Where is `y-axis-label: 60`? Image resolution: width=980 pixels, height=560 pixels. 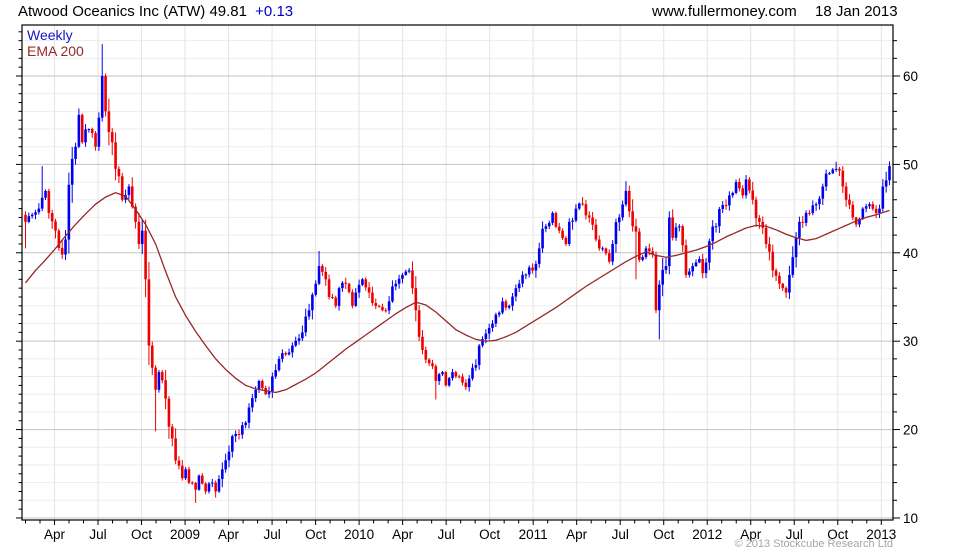 y-axis-label: 60 is located at coordinates (910, 76).